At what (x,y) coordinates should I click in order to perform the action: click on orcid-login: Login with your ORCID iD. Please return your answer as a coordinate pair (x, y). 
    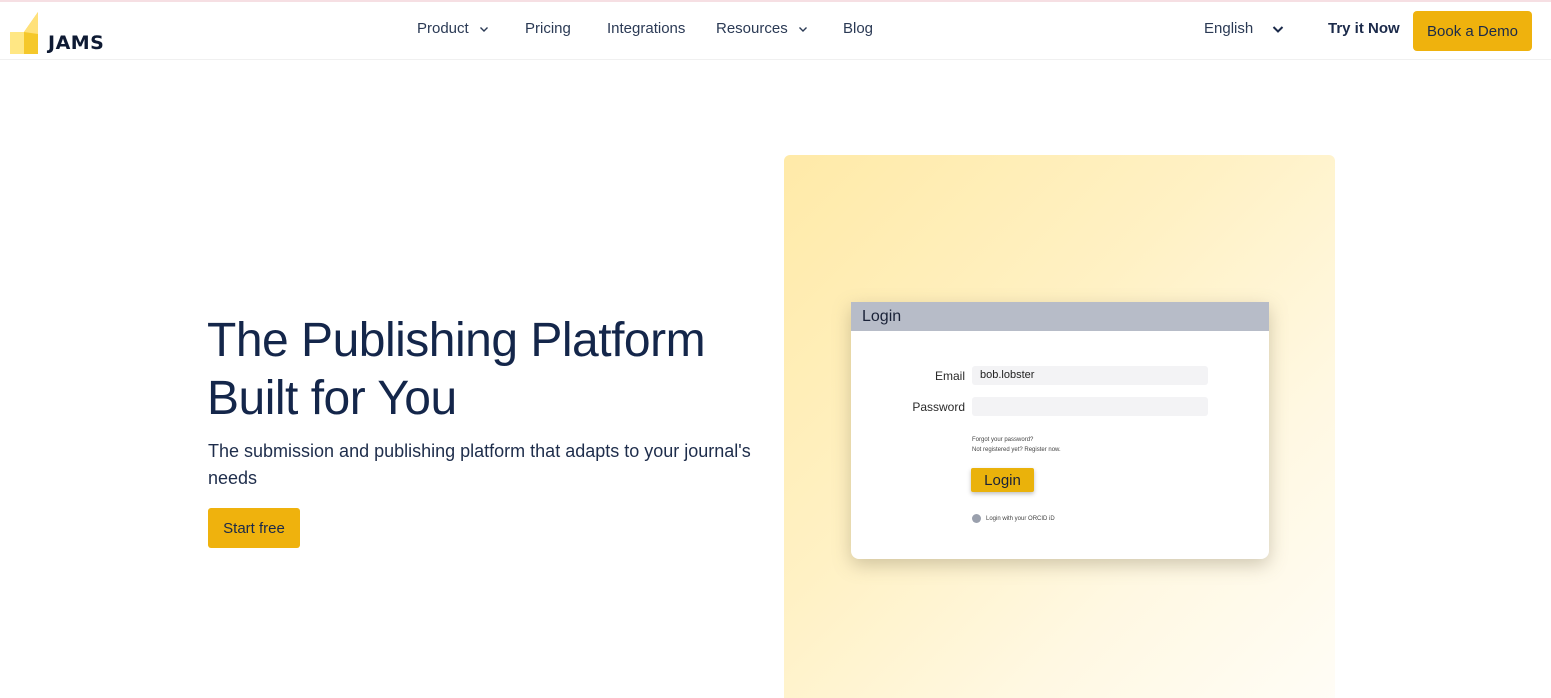
    Looking at the image, I should click on (1013, 518).